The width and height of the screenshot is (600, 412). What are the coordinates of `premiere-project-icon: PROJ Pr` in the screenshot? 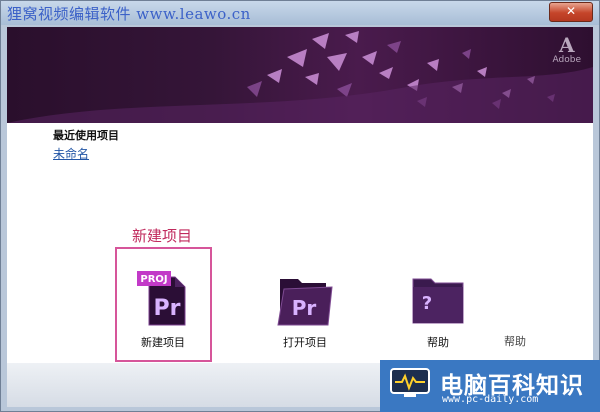 It's located at (161, 298).